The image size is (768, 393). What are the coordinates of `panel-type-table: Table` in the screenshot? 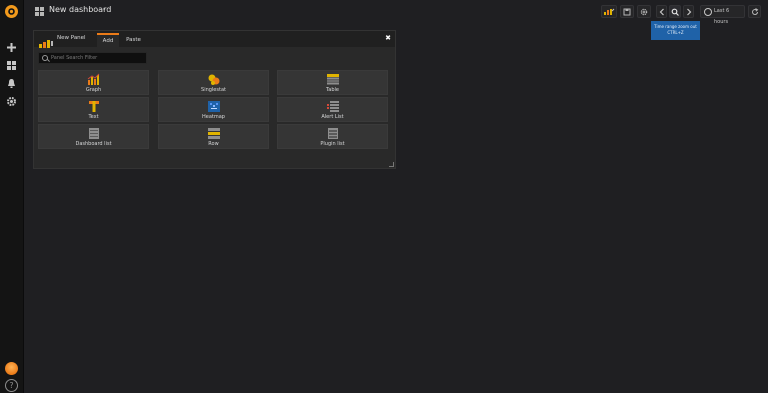 It's located at (332, 82).